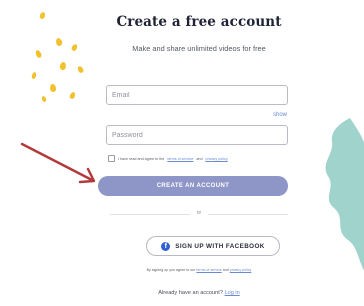  What do you see at coordinates (180, 159) in the screenshot?
I see `terms-of-service-link: terms of service` at bounding box center [180, 159].